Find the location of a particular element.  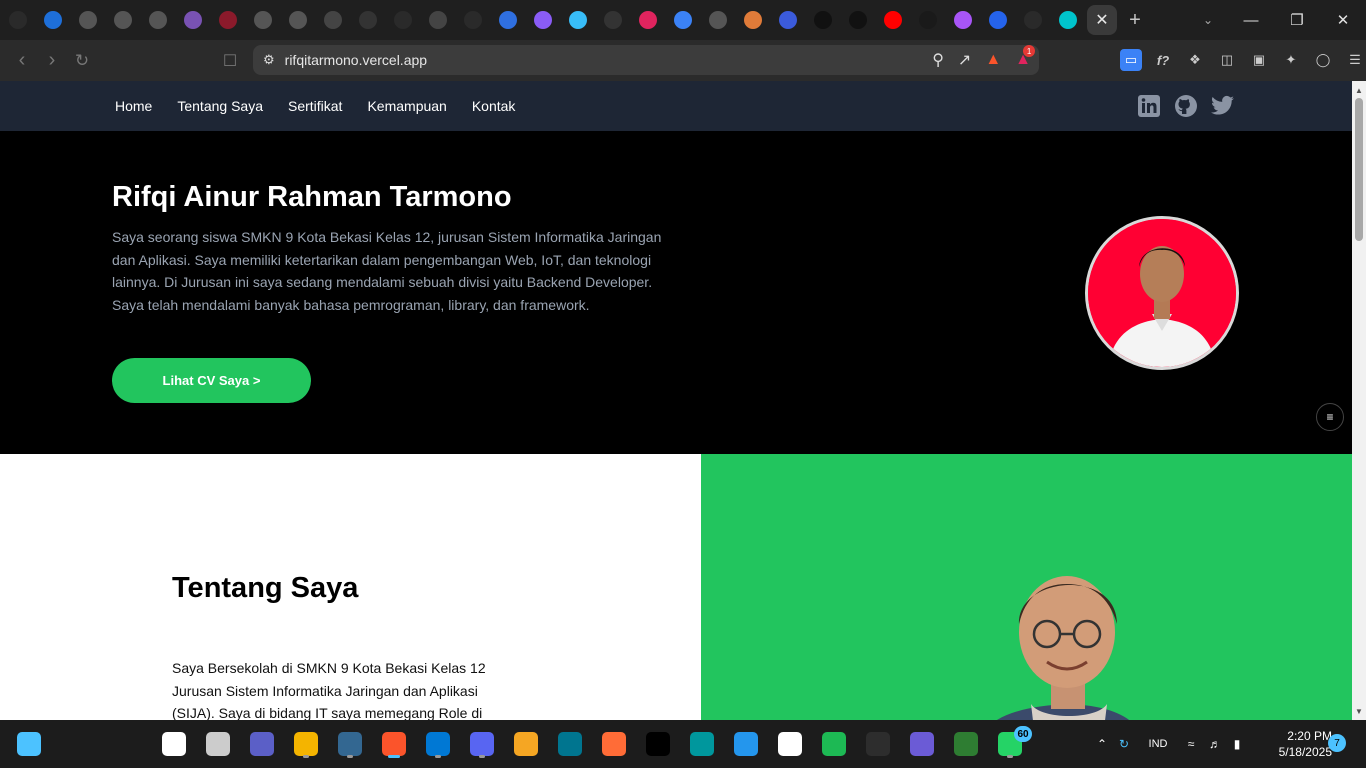

address-bar: ⚙ rifqitarmono.vercel.app ⚲ ↗ ▲ ▲ 1 is located at coordinates (646, 60).